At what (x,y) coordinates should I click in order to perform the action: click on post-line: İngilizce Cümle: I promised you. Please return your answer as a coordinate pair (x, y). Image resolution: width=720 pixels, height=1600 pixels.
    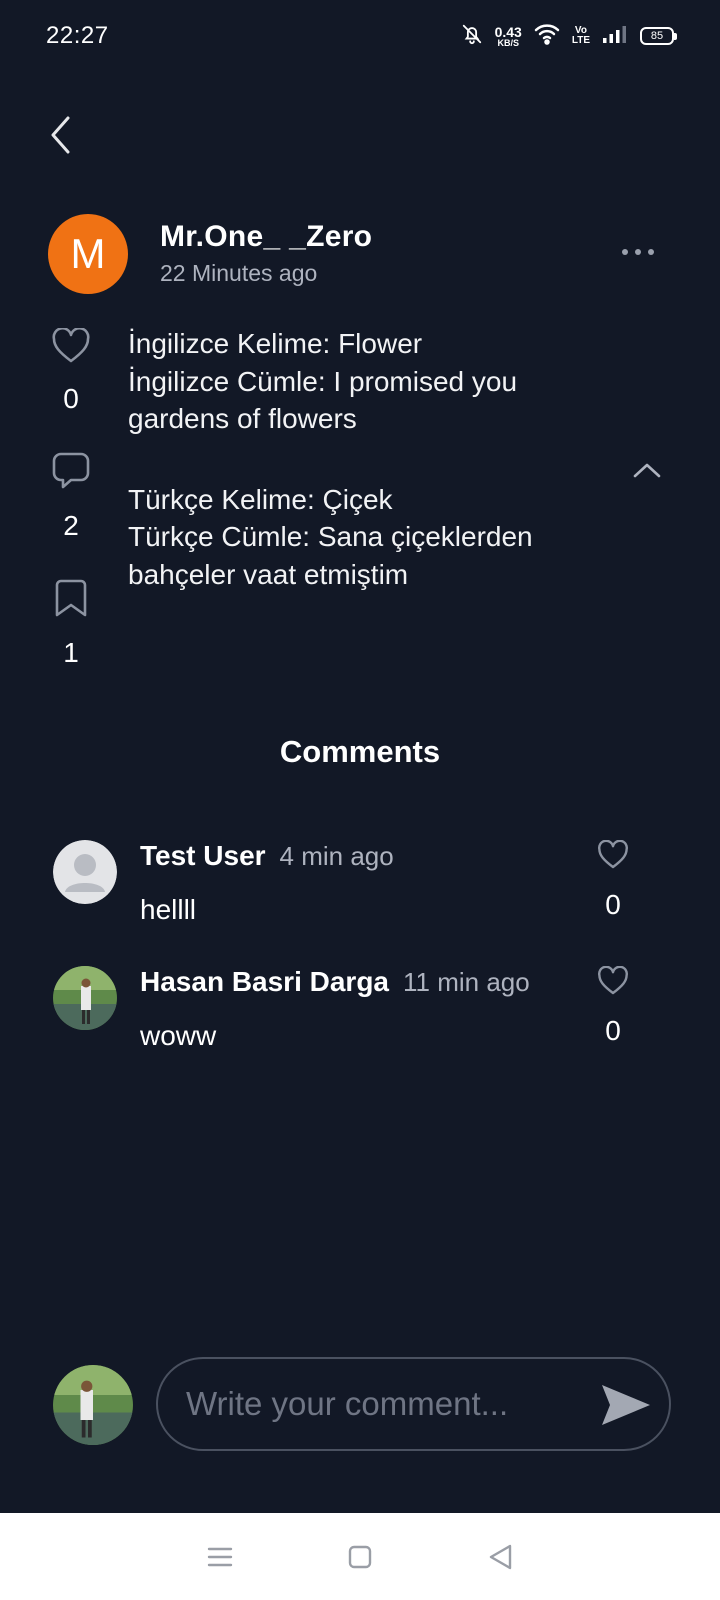
    Looking at the image, I should click on (323, 381).